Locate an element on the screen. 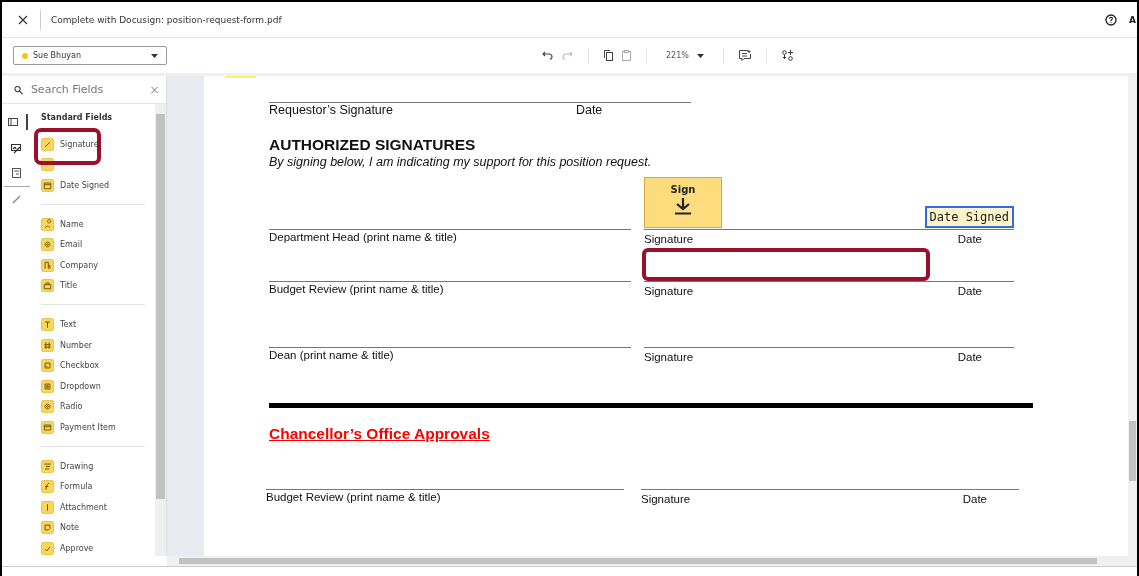 This screenshot has height=576, width=1139. instruction-text: By signing below, I am indicating my support for this position request. is located at coordinates (461, 162).